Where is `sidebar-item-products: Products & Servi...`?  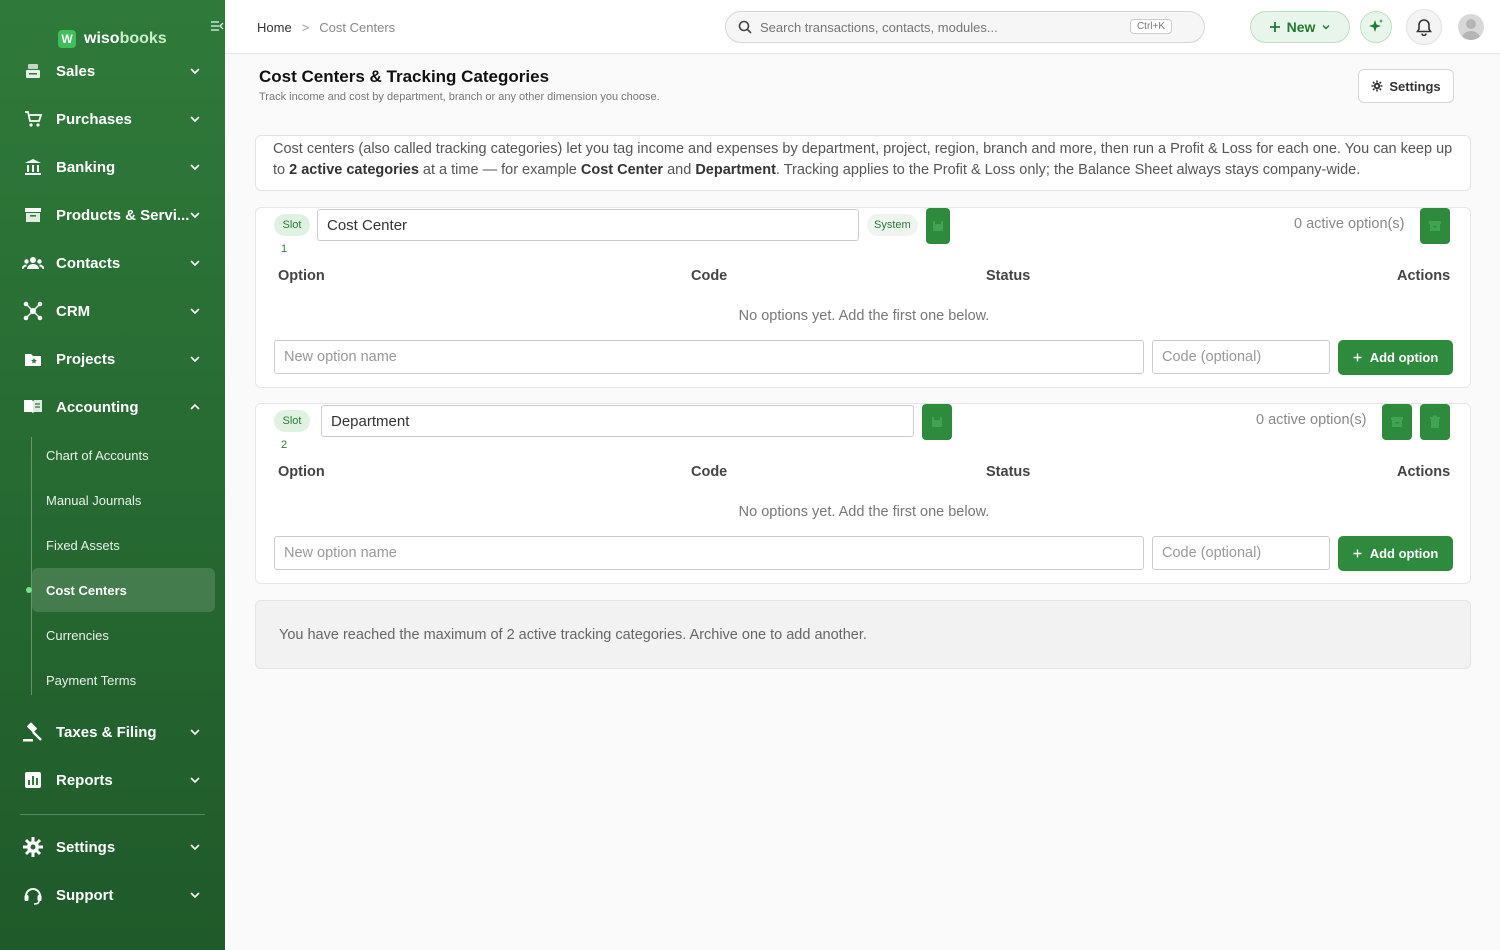
sidebar-item-products: Products & Servi... is located at coordinates (112, 215).